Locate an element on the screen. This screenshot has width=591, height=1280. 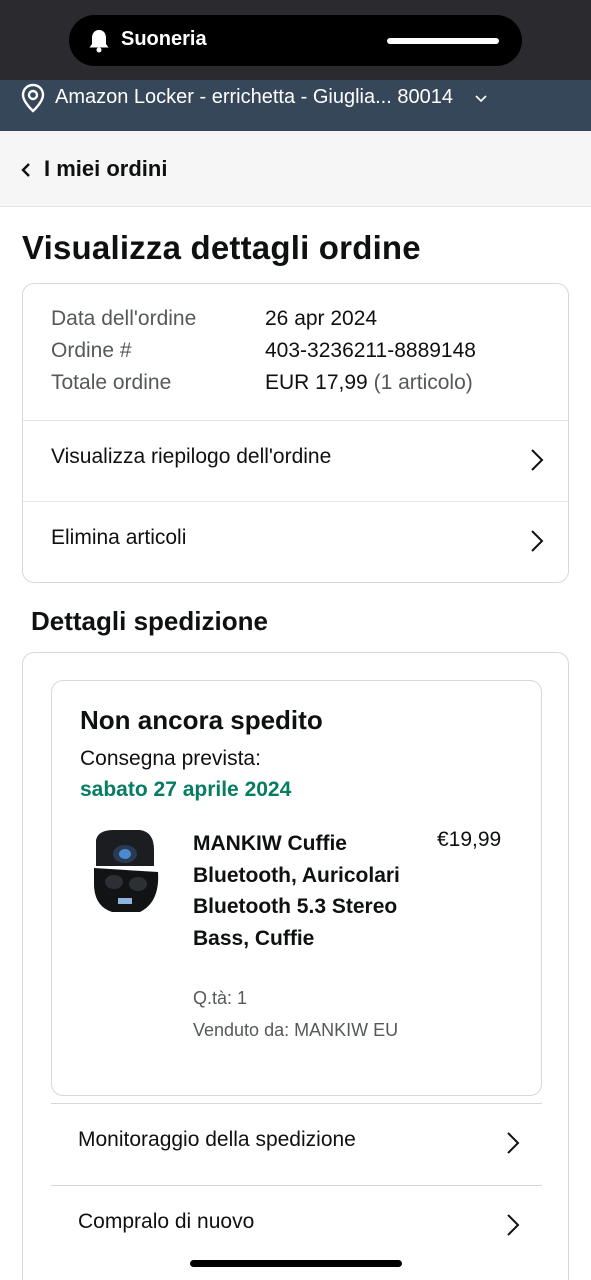
back-to-orders: I miei ordini is located at coordinates (295, 169).